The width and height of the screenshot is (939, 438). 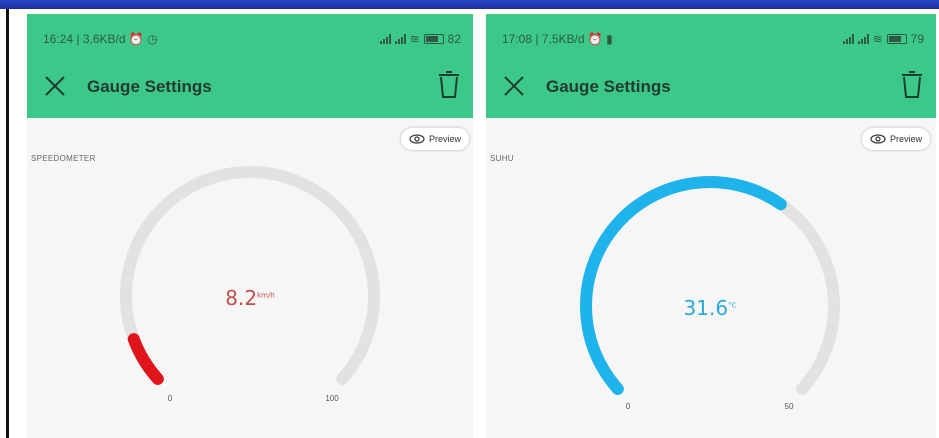 I want to click on window-top-border, so click(x=469, y=4).